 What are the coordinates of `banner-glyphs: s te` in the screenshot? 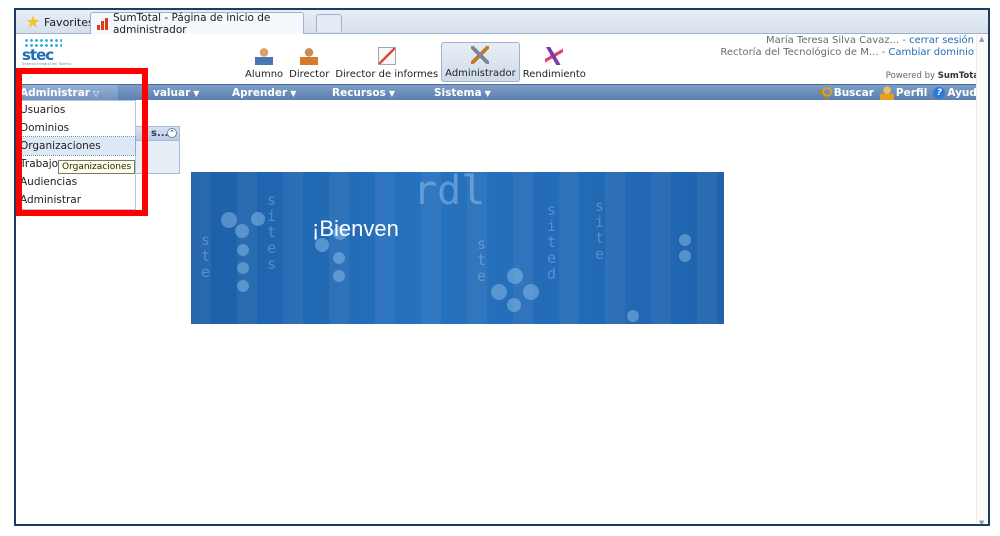 It's located at (206, 256).